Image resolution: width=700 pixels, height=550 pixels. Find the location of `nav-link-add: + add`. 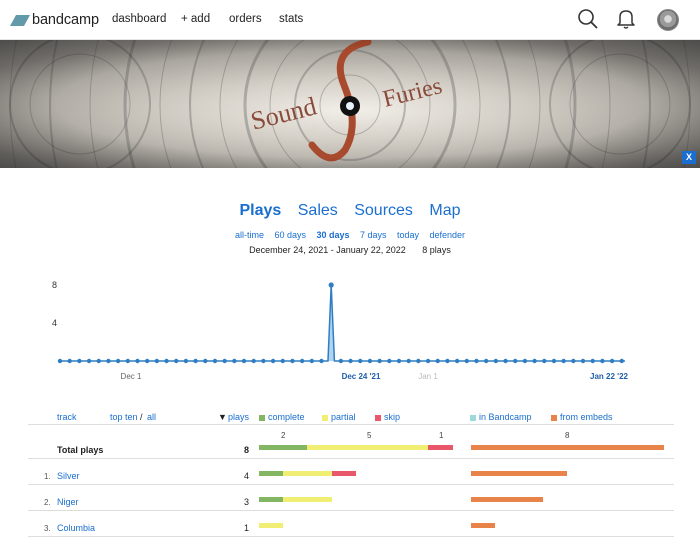

nav-link-add: + add is located at coordinates (195, 19).